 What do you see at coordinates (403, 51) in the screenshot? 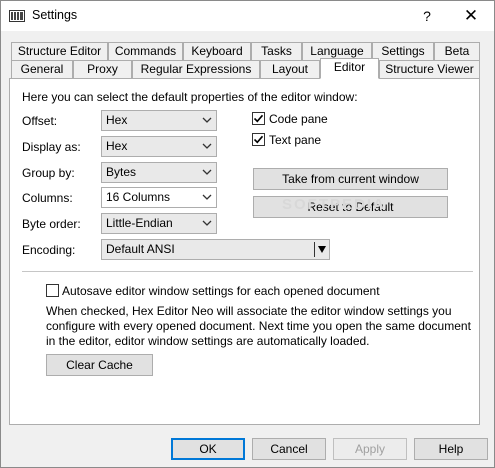
I see `tab-settings: Settings` at bounding box center [403, 51].